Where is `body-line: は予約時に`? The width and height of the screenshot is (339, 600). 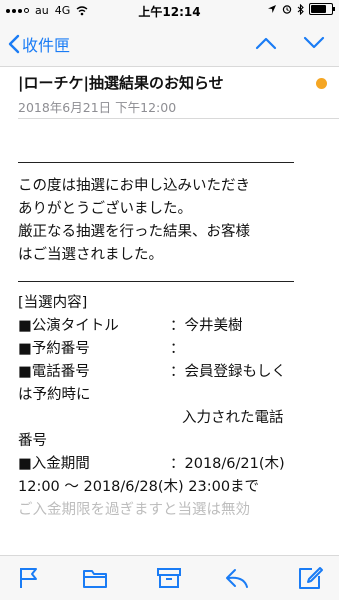 body-line: は予約時に is located at coordinates (54, 395).